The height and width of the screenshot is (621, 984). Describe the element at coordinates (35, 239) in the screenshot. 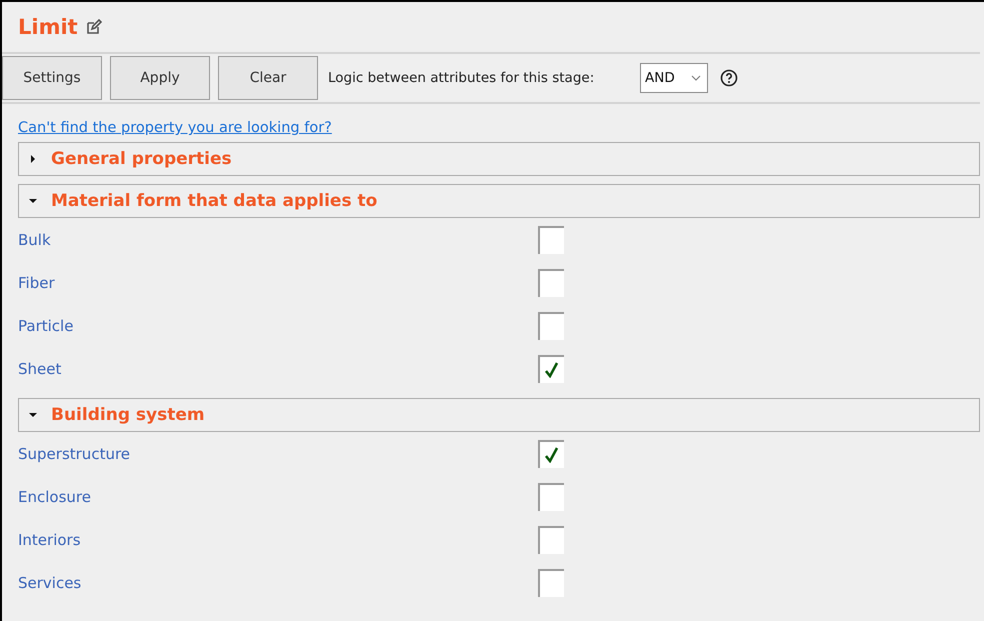

I see `option-label: Bulk` at that location.